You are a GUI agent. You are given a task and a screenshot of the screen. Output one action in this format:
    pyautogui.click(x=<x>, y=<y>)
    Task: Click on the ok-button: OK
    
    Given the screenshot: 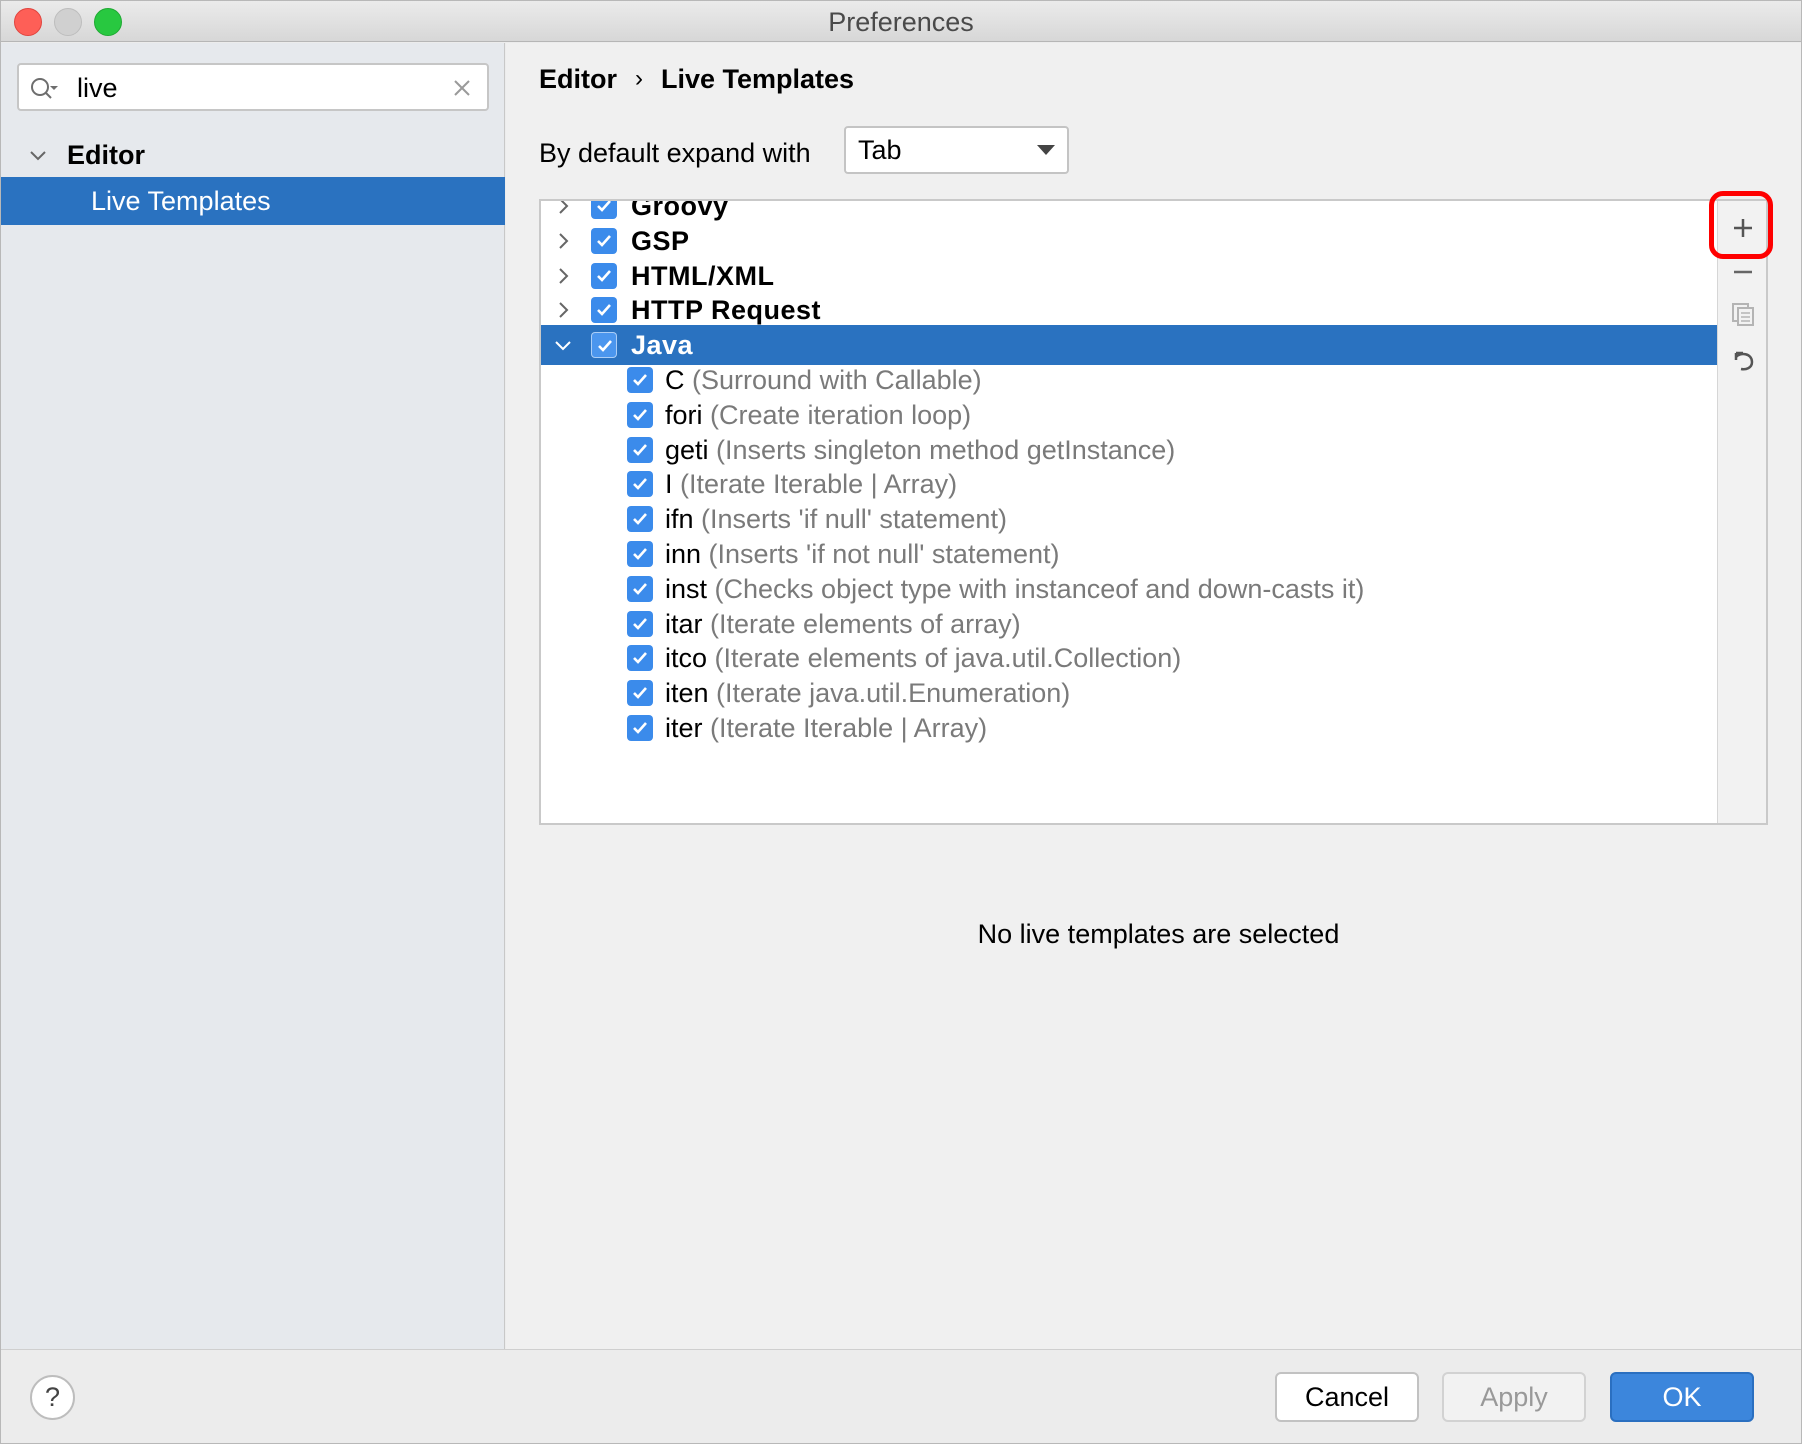 What is the action you would take?
    pyautogui.click(x=1682, y=1397)
    